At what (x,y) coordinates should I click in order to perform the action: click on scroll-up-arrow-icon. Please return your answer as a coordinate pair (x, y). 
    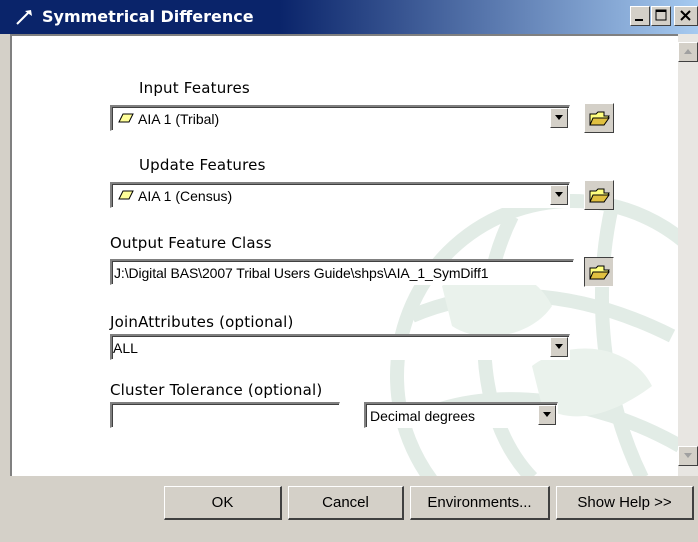
    Looking at the image, I should click on (688, 51).